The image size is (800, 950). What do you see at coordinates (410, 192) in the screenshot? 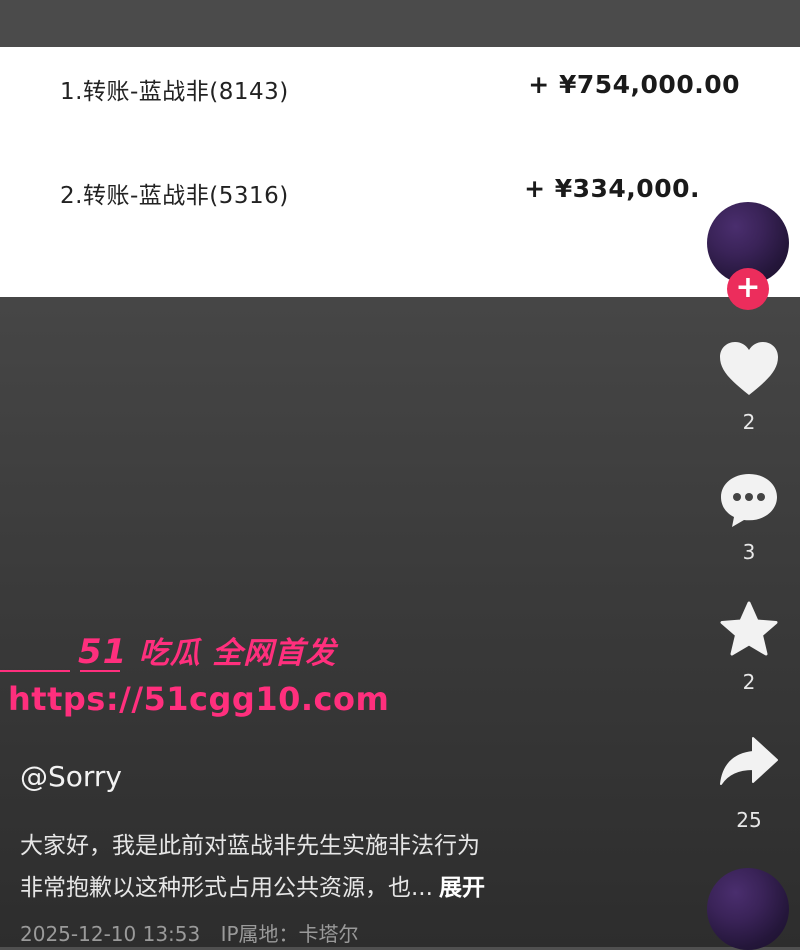
I see `transaction-row: 2.转账-蓝战非(5316) + ¥334,000.` at bounding box center [410, 192].